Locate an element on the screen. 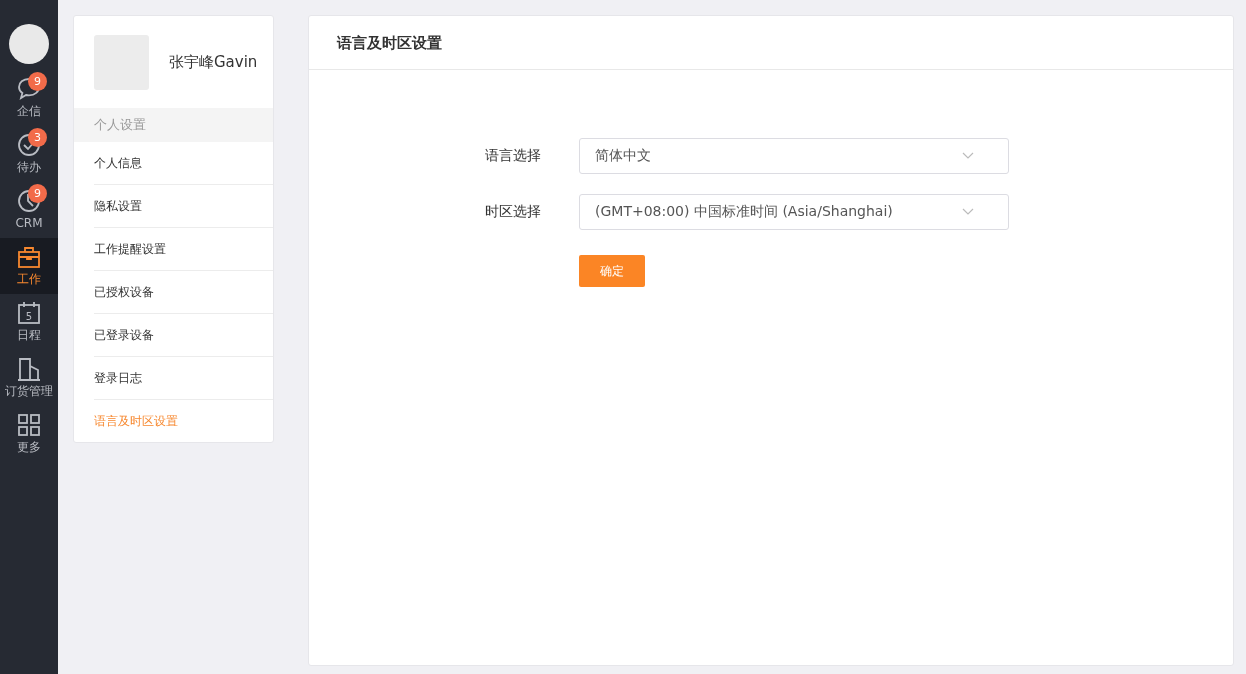 The width and height of the screenshot is (1246, 674). nav-item: 5 日程 is located at coordinates (29, 322).